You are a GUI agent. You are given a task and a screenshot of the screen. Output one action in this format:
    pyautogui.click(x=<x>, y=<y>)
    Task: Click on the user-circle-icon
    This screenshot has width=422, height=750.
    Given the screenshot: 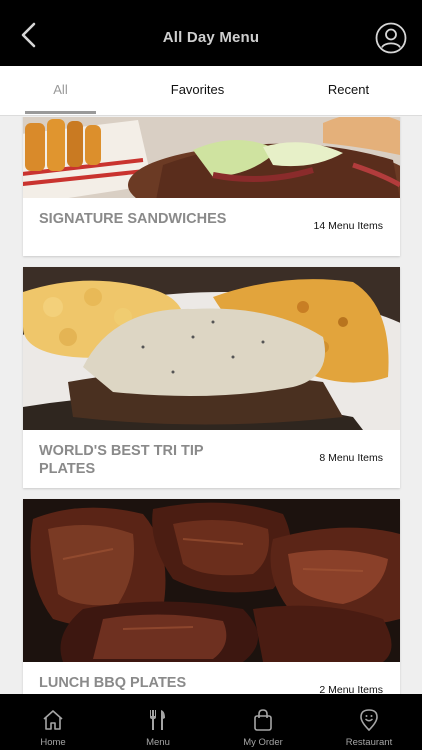 What is the action you would take?
    pyautogui.click(x=391, y=38)
    